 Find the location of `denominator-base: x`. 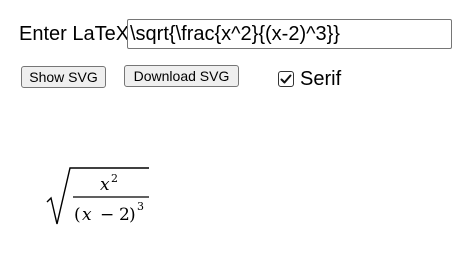

denominator-base: x is located at coordinates (87, 215).